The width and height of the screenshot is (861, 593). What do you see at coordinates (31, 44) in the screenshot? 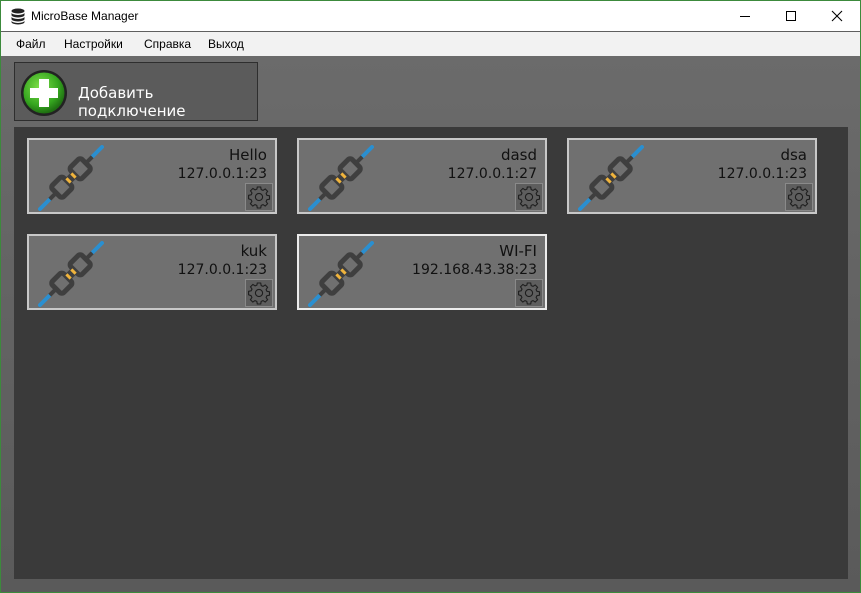
I see `menu-file: Файл` at bounding box center [31, 44].